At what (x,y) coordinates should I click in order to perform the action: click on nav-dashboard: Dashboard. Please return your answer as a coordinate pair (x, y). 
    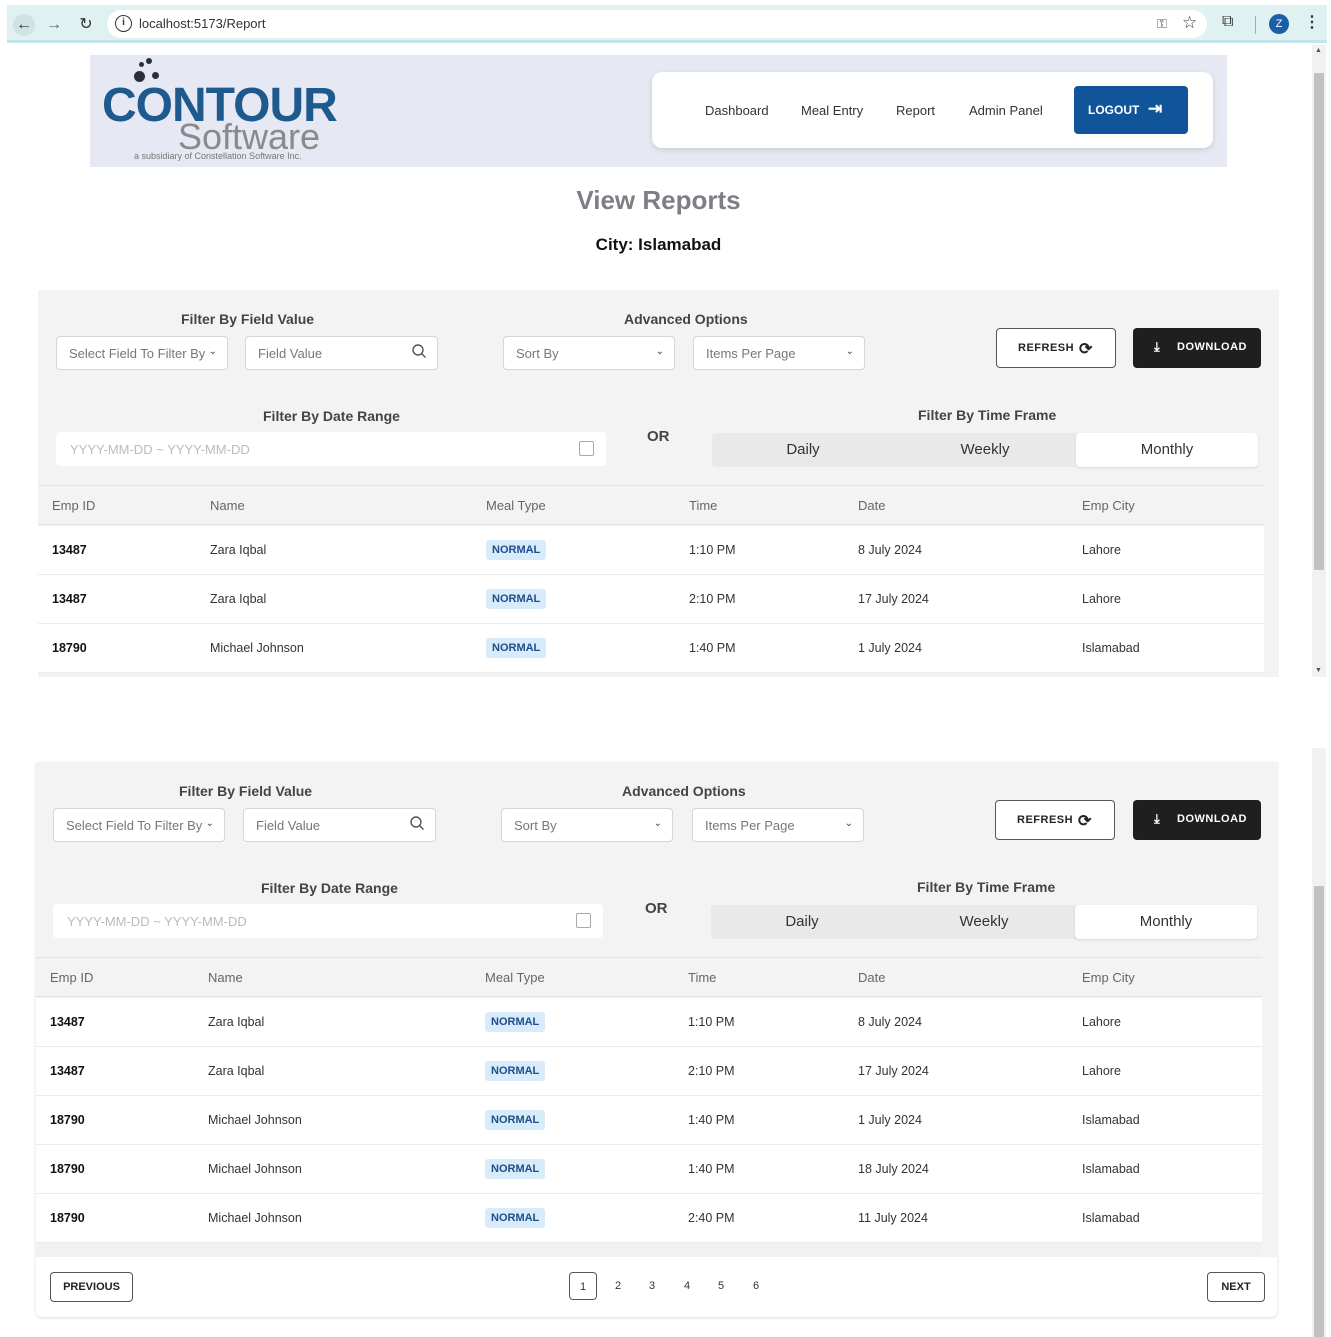
    Looking at the image, I should click on (737, 110).